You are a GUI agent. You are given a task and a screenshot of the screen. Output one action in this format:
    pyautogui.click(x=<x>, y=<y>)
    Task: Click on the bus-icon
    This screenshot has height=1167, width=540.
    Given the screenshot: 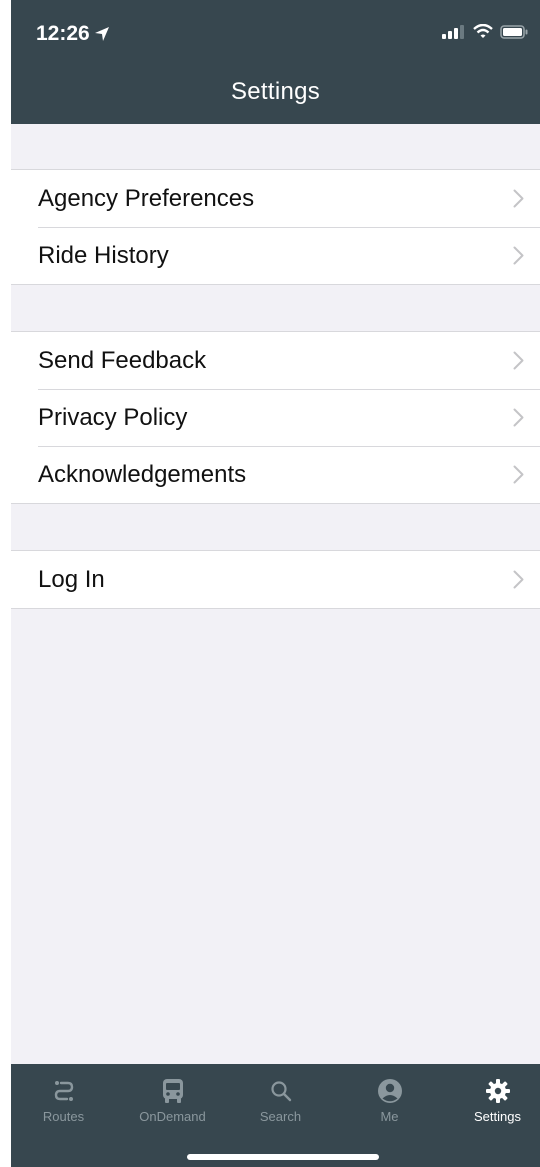 What is the action you would take?
    pyautogui.click(x=172, y=1091)
    